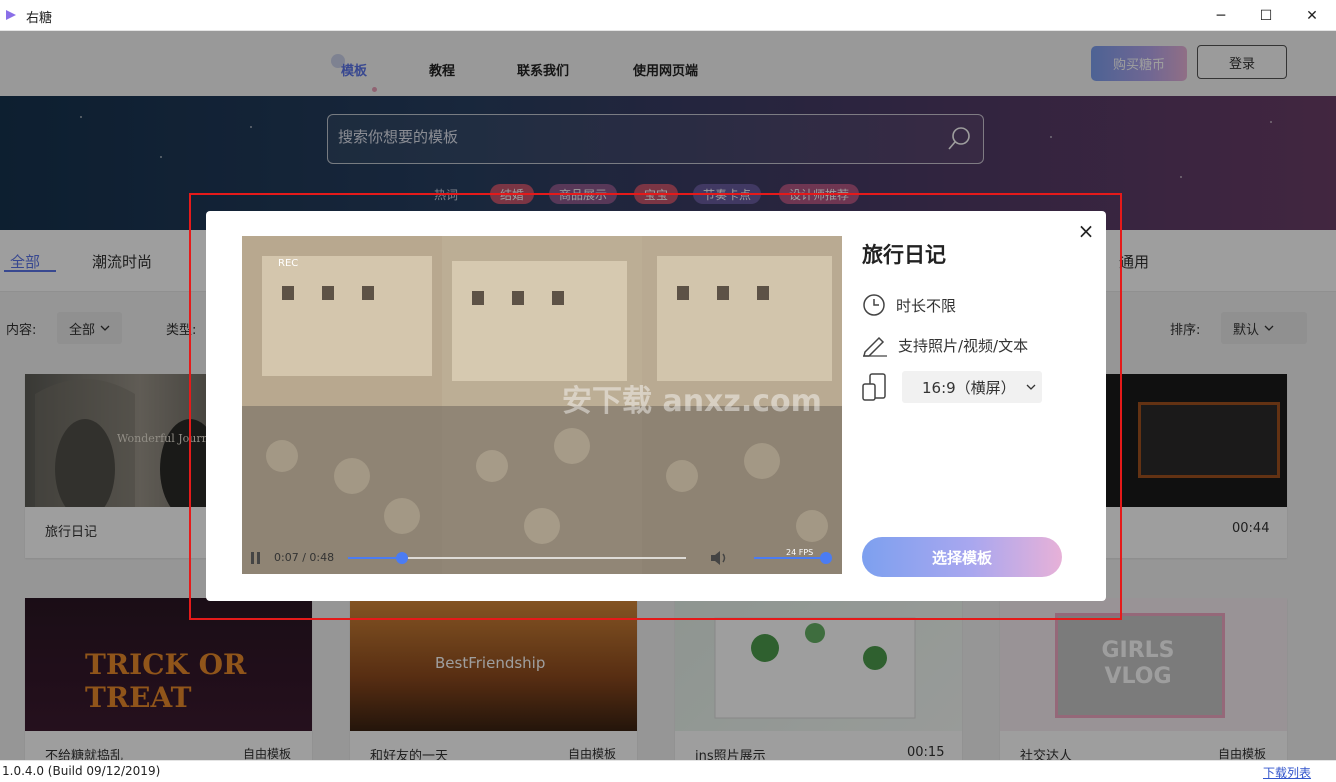 This screenshot has height=782, width=1336. Describe the element at coordinates (11, 15) in the screenshot. I see `app-logo-icon` at that location.